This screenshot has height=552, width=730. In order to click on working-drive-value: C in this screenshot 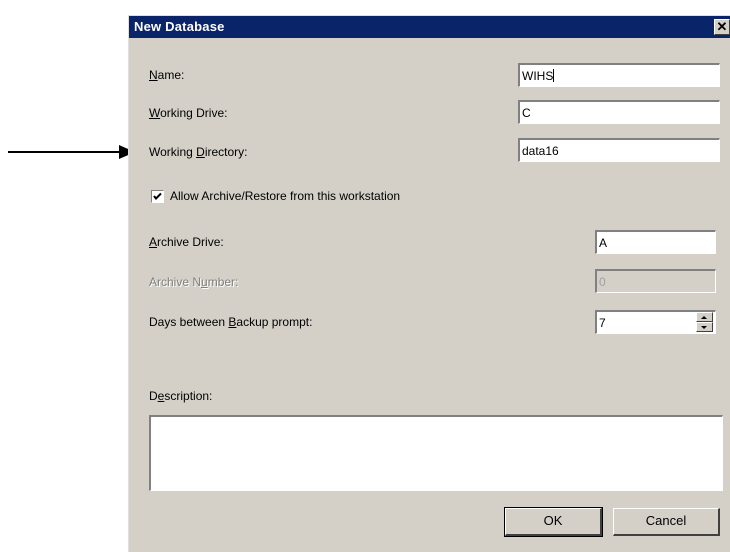, I will do `click(526, 113)`.